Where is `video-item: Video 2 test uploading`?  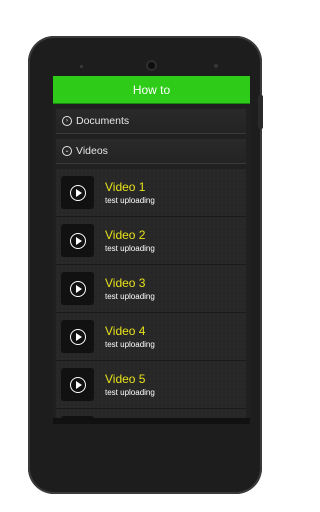
video-item: Video 2 test uploading is located at coordinates (151, 241).